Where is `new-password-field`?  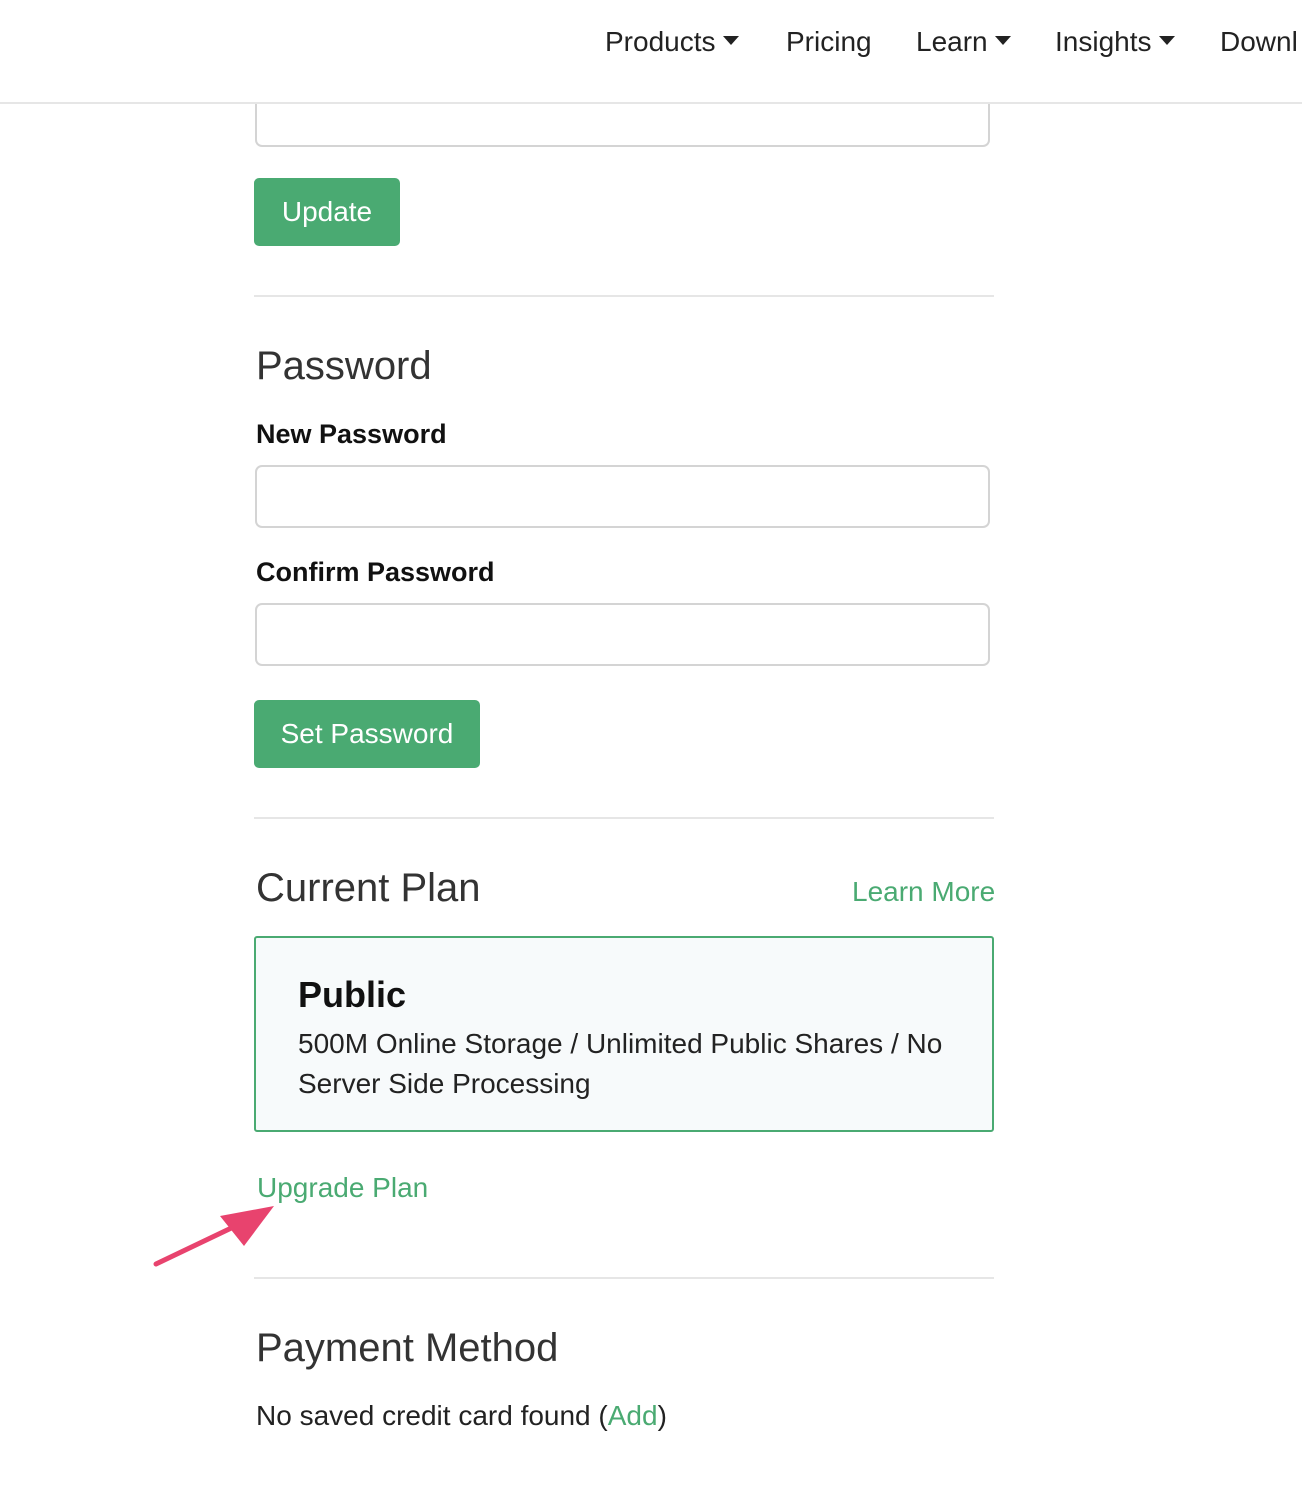
new-password-field is located at coordinates (622, 496).